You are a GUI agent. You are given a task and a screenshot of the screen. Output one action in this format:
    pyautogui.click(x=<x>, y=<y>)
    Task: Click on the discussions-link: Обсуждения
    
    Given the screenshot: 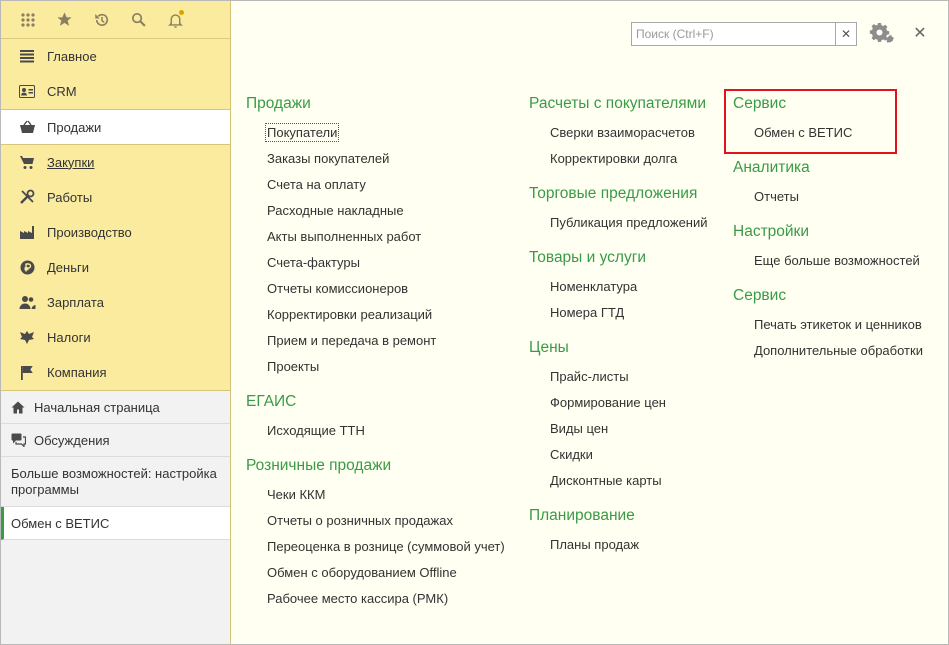 What is the action you would take?
    pyautogui.click(x=115, y=440)
    